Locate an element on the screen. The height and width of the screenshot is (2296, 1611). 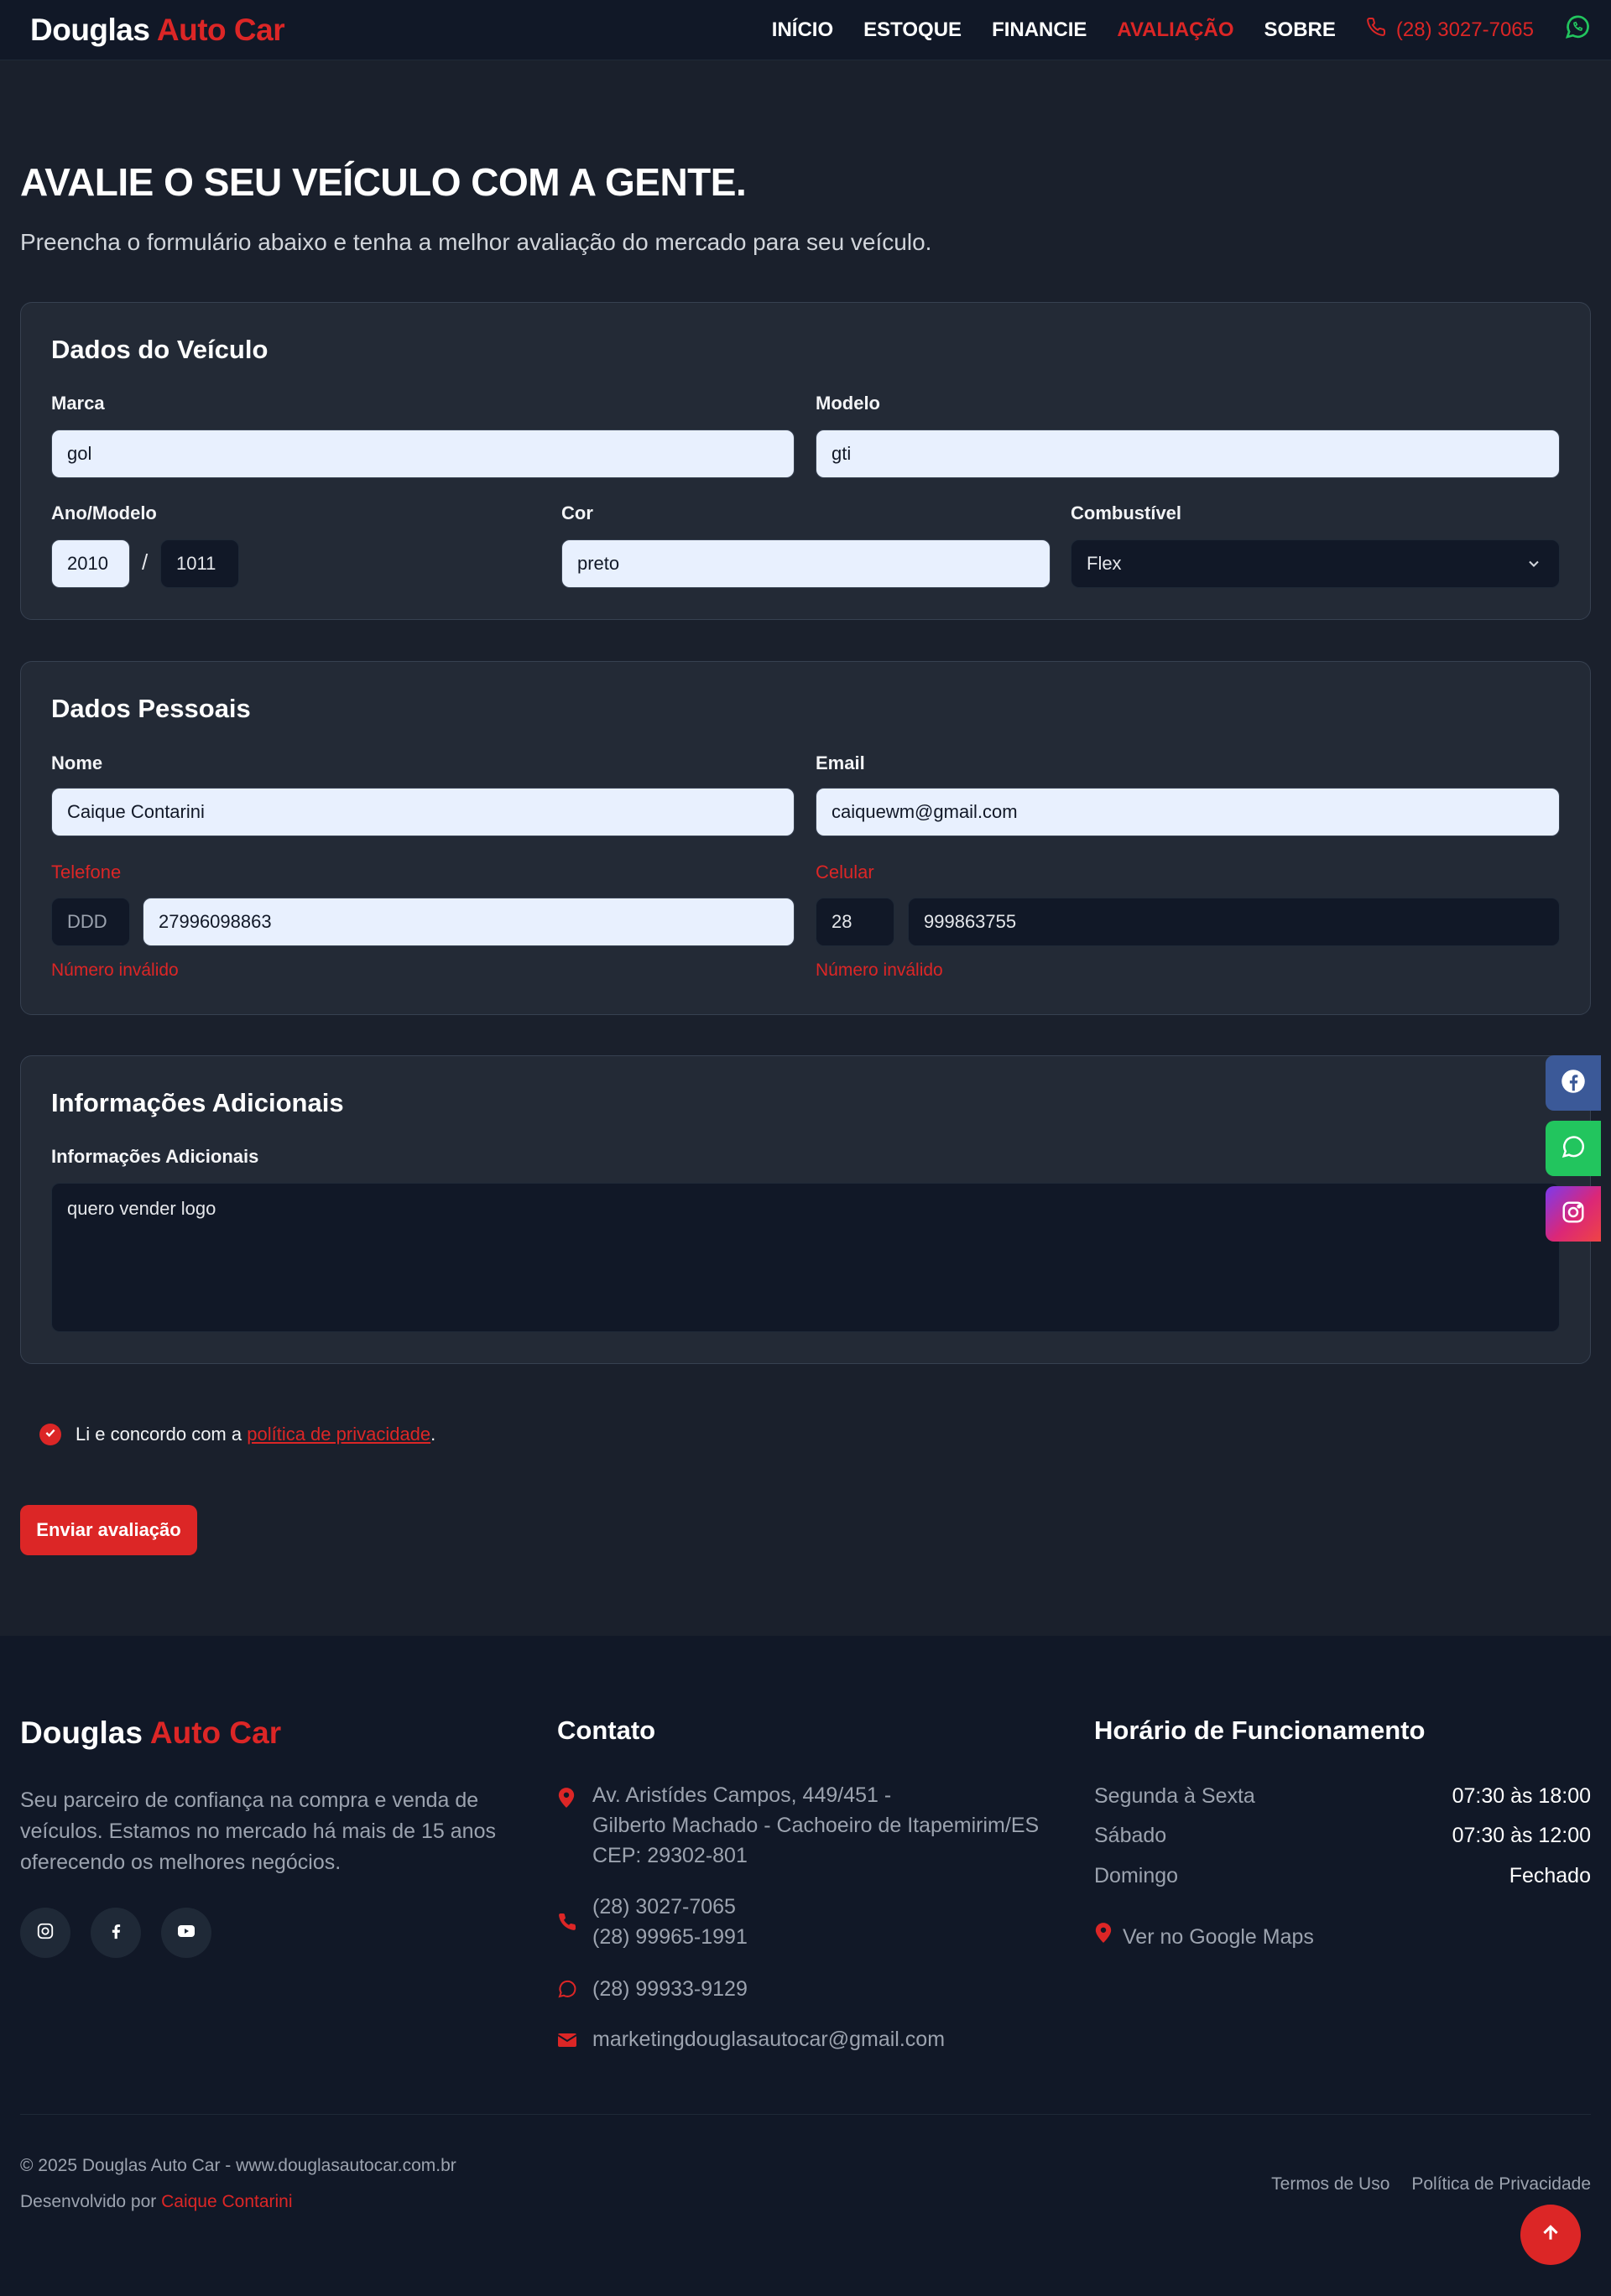
privacy-policy-link: política de privacidade is located at coordinates (339, 1435).